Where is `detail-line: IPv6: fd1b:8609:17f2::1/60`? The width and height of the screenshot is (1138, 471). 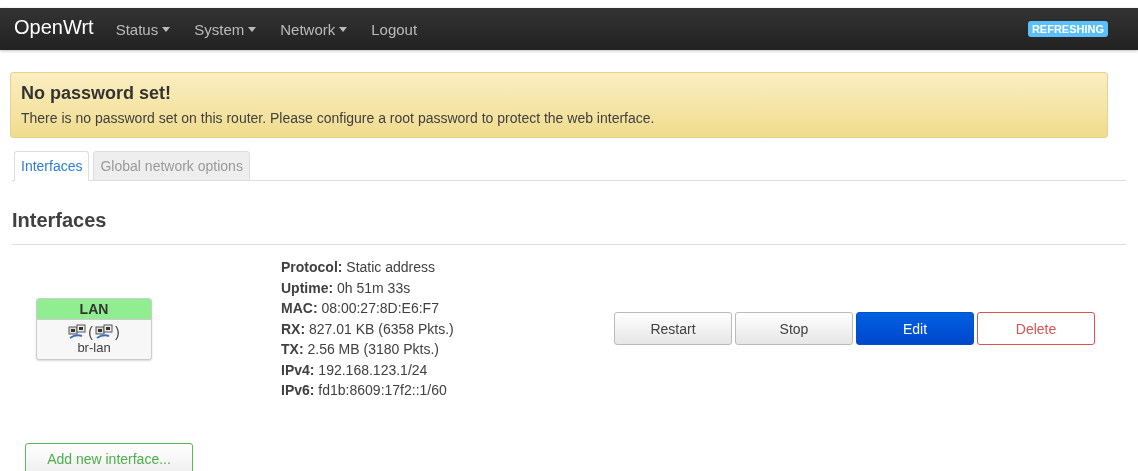 detail-line: IPv6: fd1b:8609:17f2::1/60 is located at coordinates (364, 390).